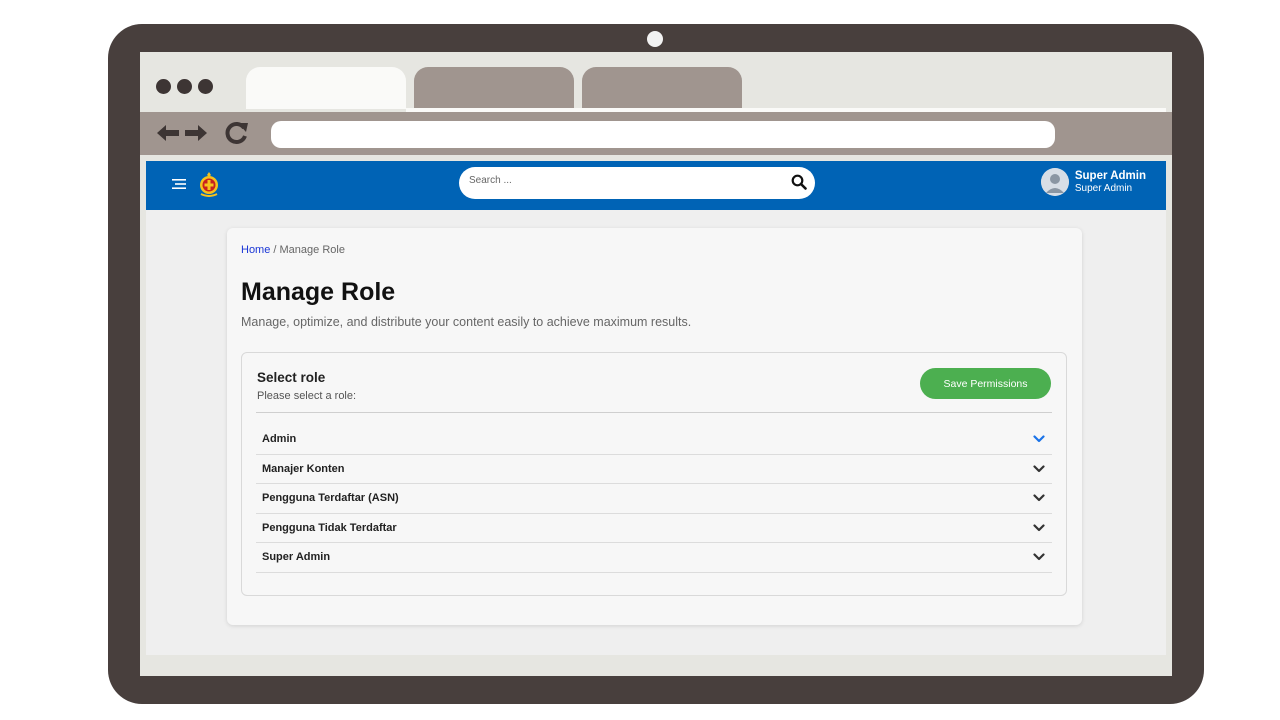 Image resolution: width=1280 pixels, height=720 pixels. Describe the element at coordinates (654, 528) in the screenshot. I see `role-item-pengguna-tidak-terdaftar: Pengguna Tidak Terdaftar` at that location.